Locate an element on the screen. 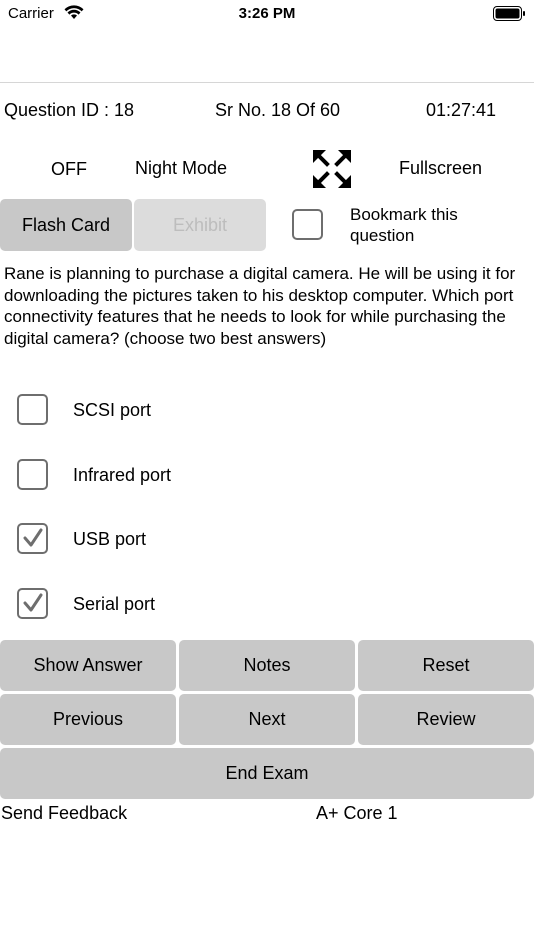 The image size is (534, 950). fullscreen-icon is located at coordinates (332, 169).